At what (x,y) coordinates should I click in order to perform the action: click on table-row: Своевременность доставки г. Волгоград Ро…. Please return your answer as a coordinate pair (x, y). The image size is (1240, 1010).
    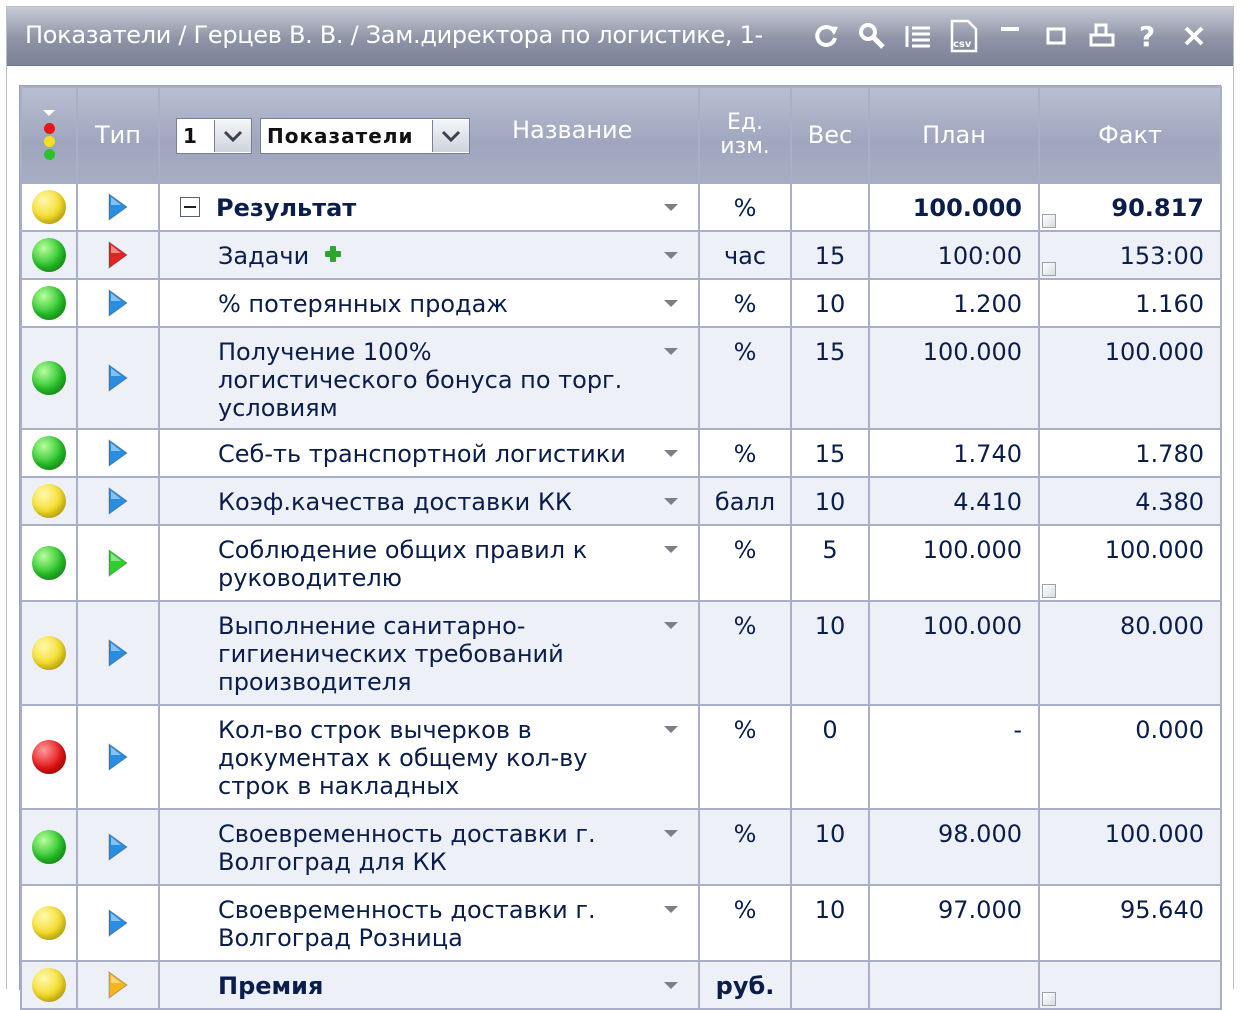
    Looking at the image, I should click on (621, 923).